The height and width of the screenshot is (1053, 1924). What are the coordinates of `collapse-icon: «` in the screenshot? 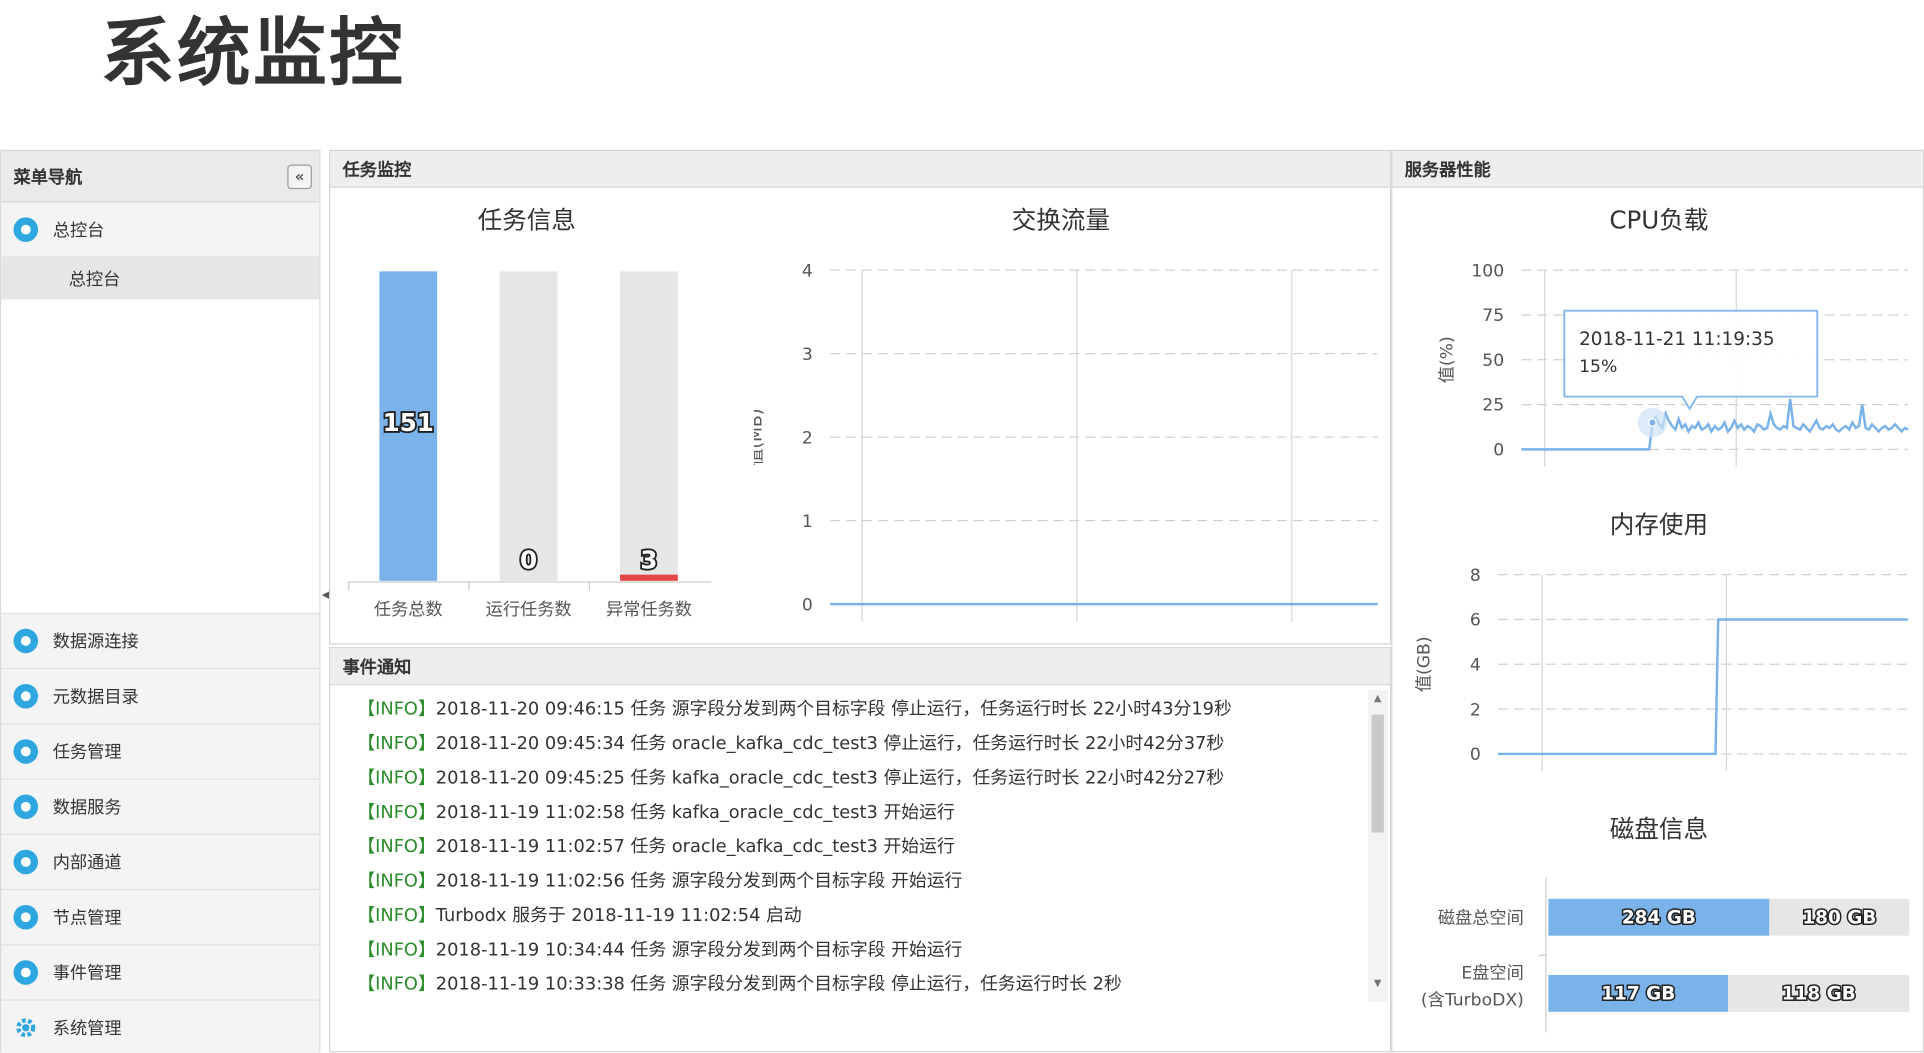 It's located at (299, 177).